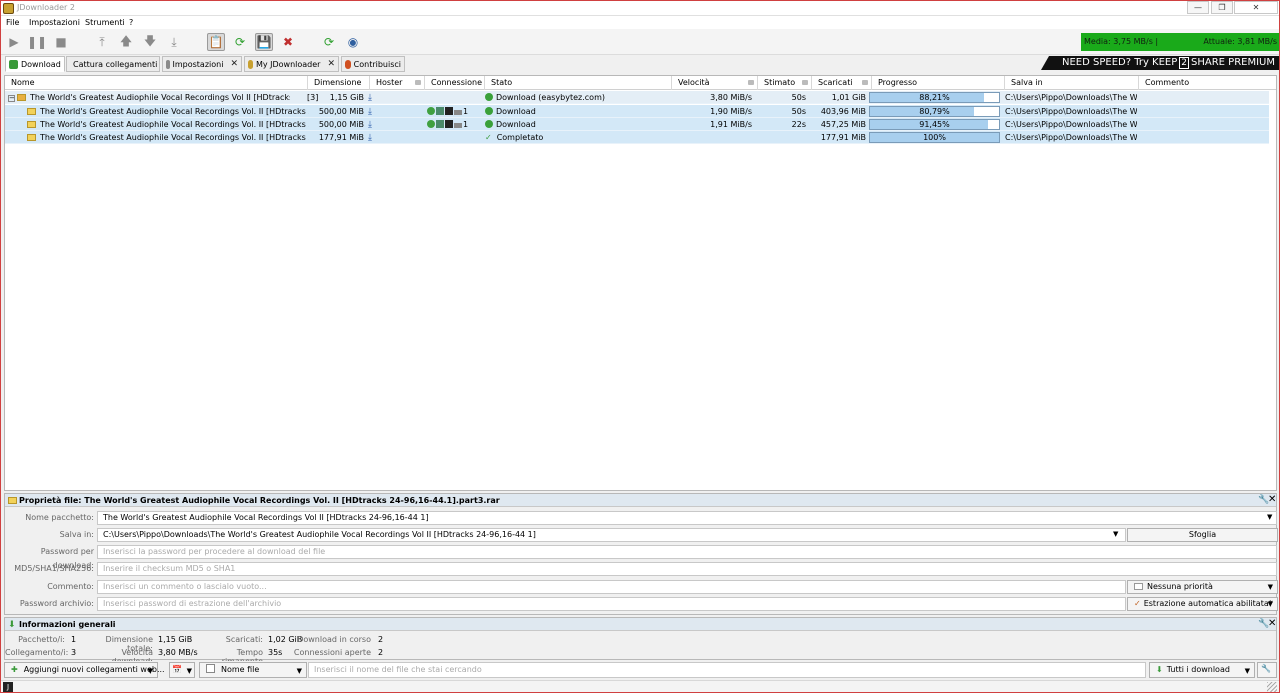  Describe the element at coordinates (397, 83) in the screenshot. I see `col-hoster: Hoster` at that location.